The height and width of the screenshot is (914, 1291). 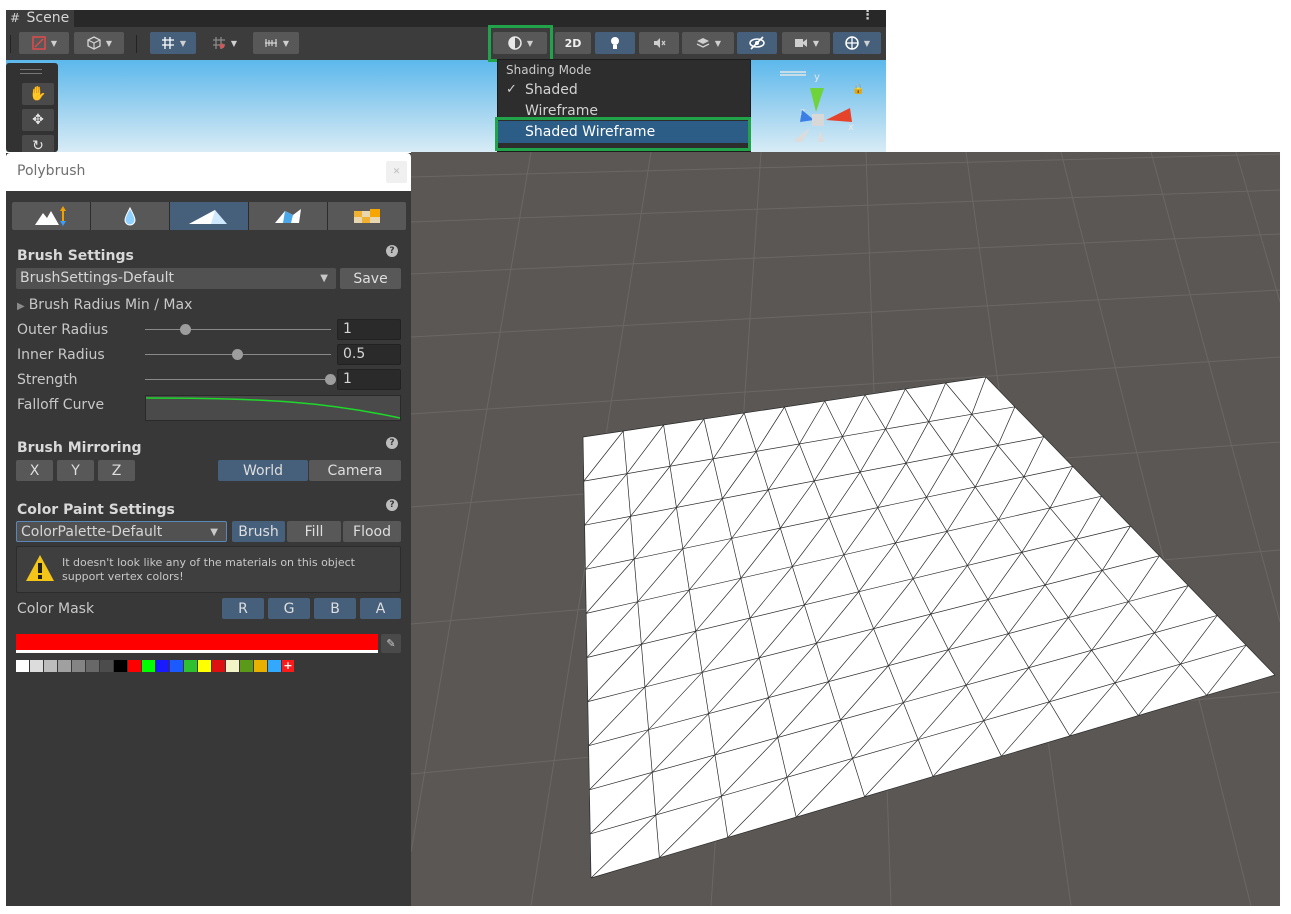 What do you see at coordinates (369, 354) in the screenshot?
I see `inner-radius-field: 0.5` at bounding box center [369, 354].